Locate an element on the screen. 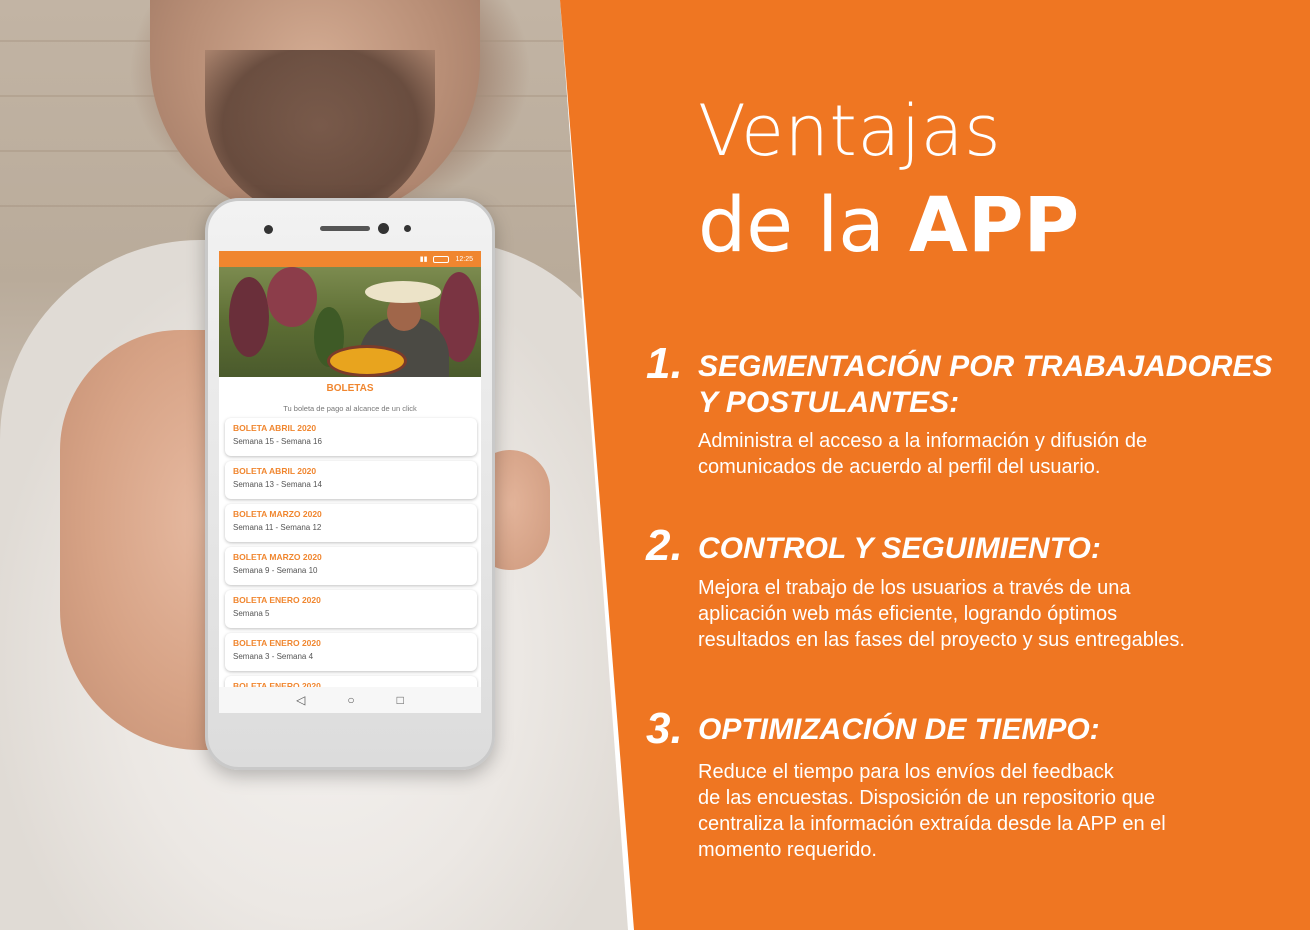 The height and width of the screenshot is (930, 1310). boleta-weeks: Semana 9 - Semana 10 is located at coordinates (275, 570).